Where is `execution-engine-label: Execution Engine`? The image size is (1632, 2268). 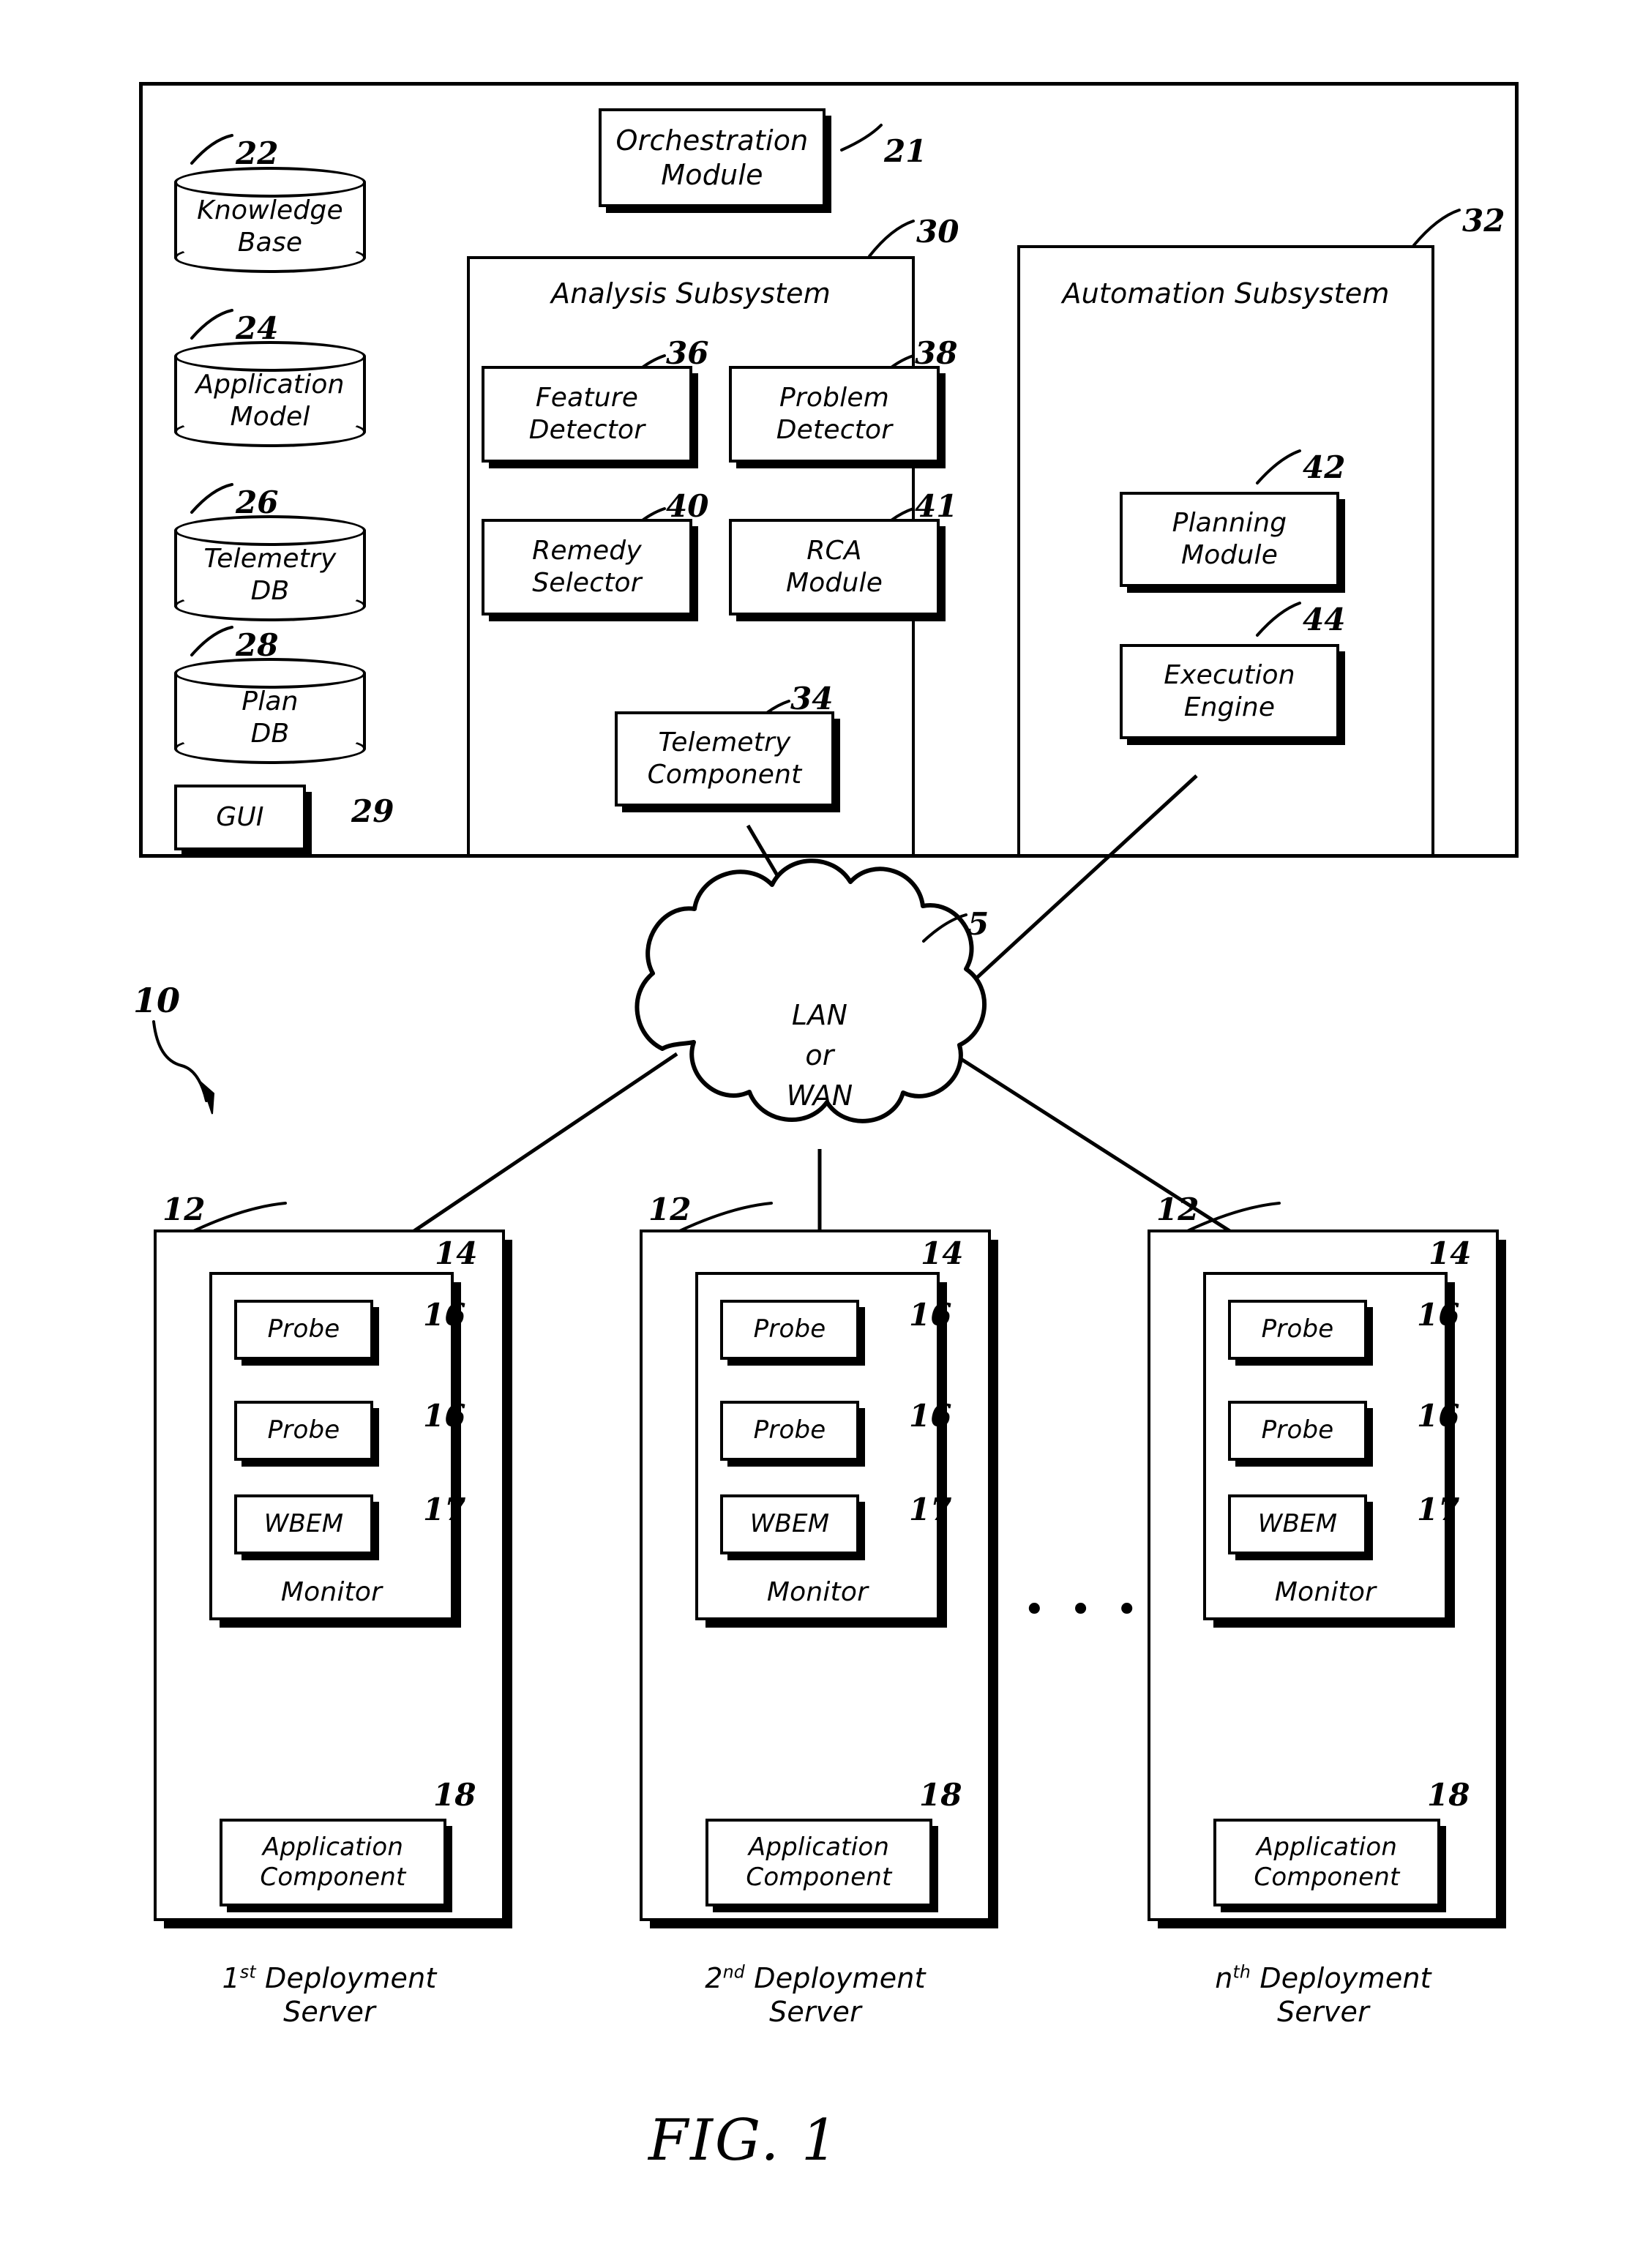
execution-engine-label: Execution Engine is located at coordinates (1229, 691).